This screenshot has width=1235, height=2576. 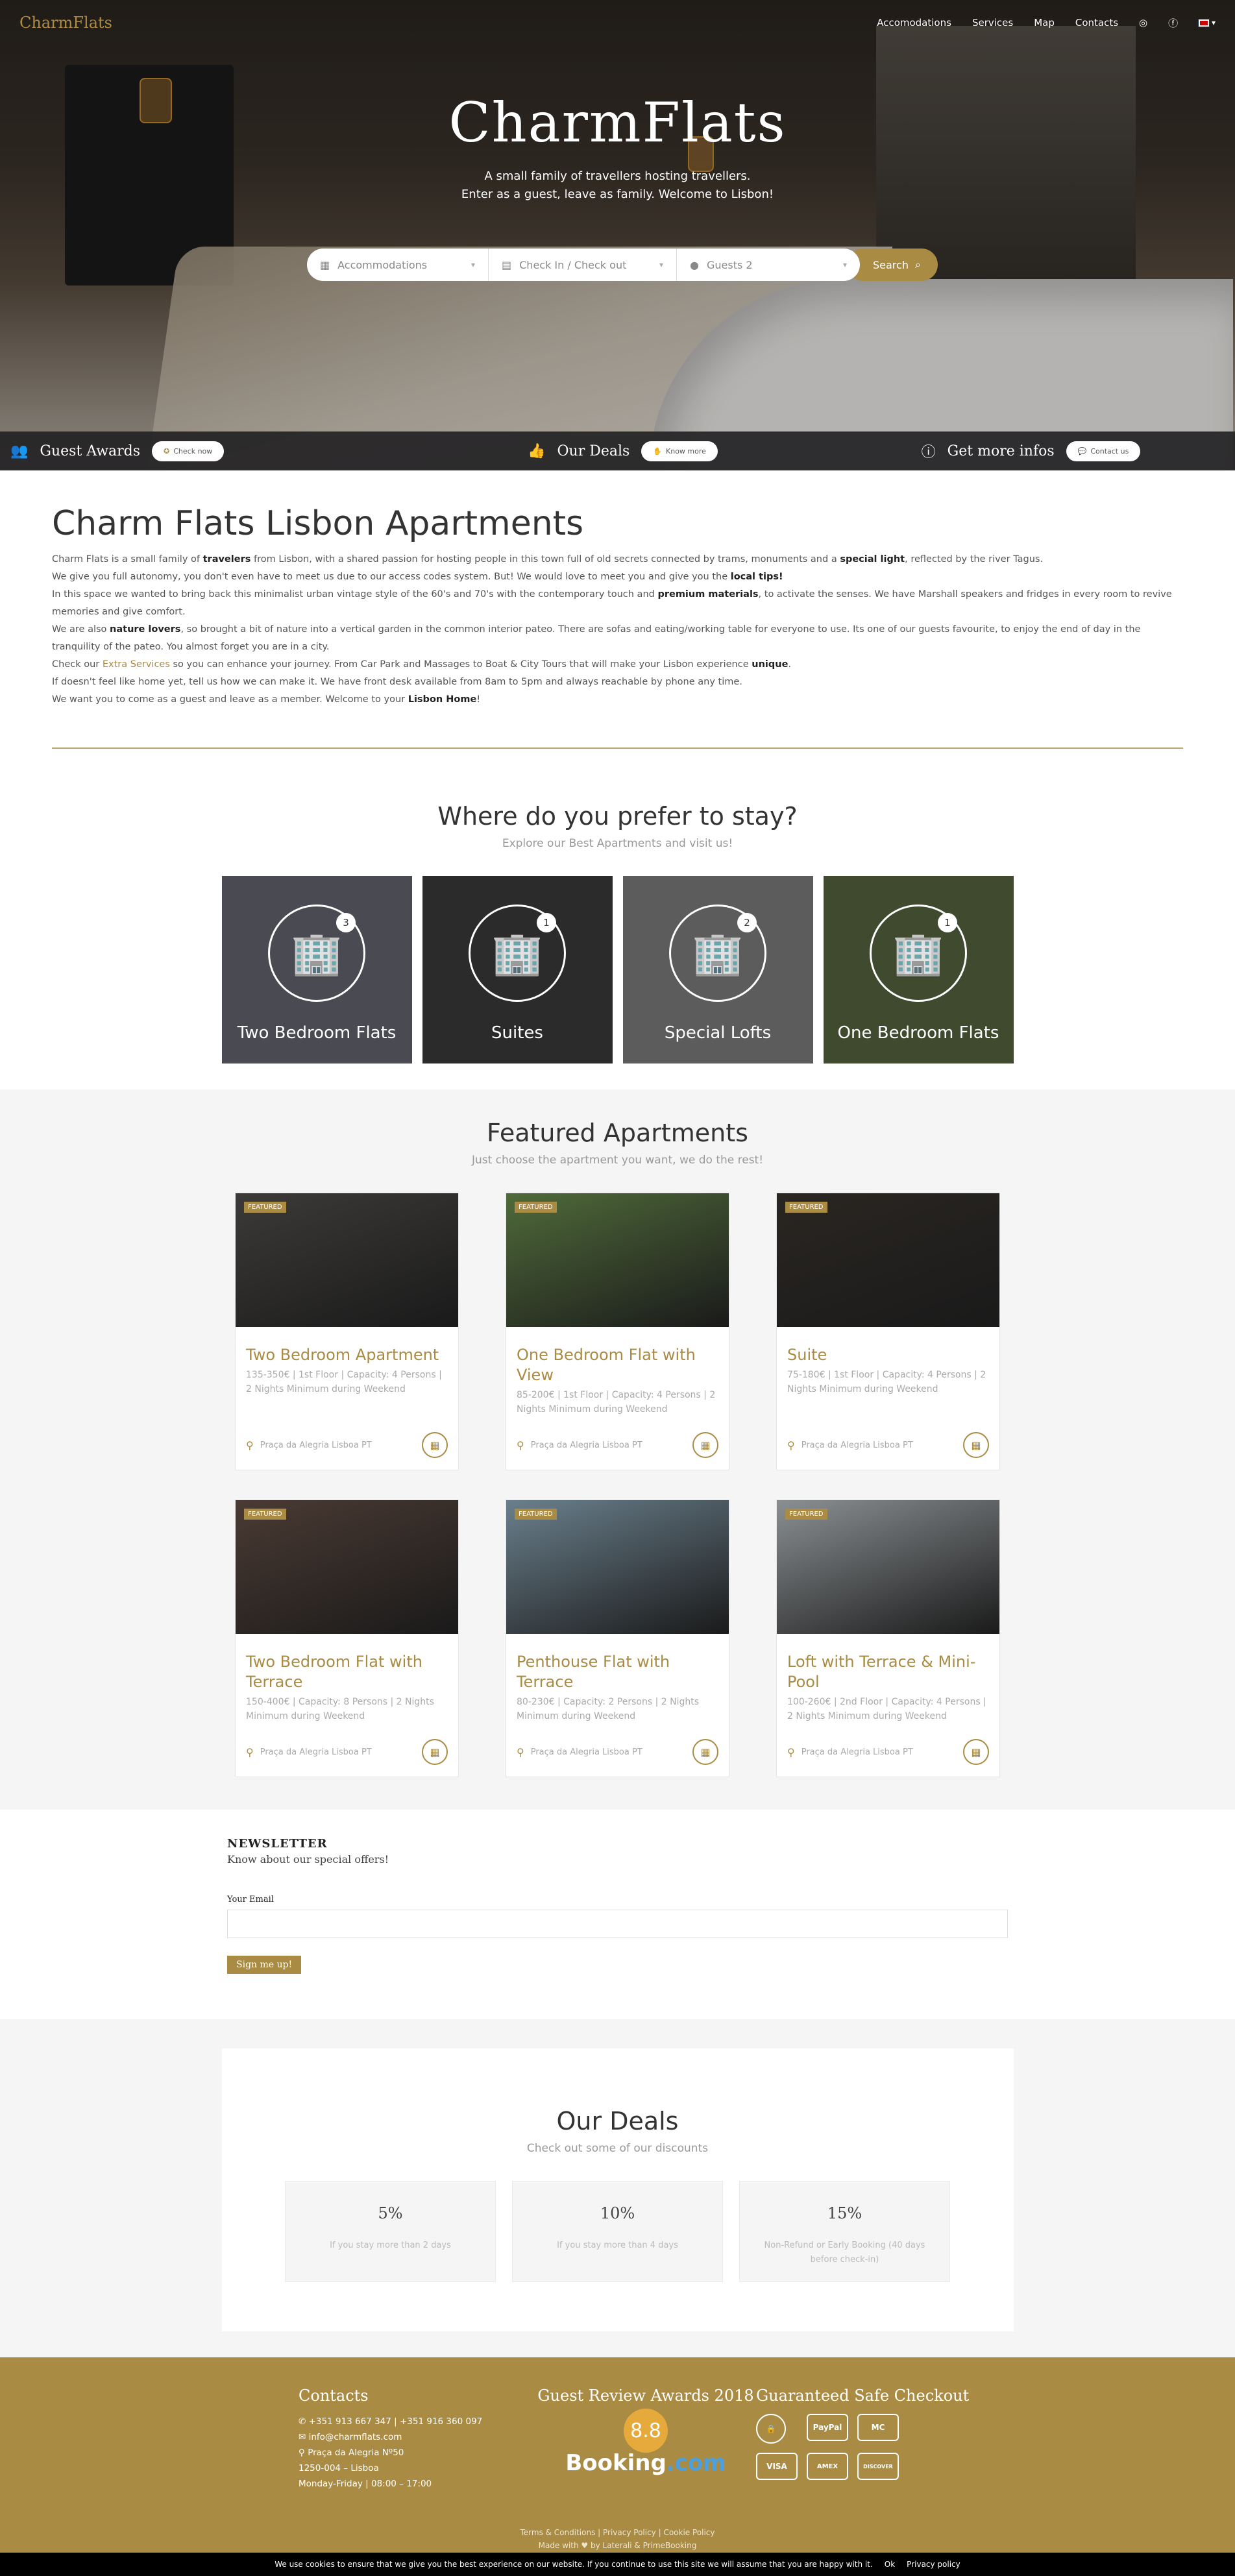 What do you see at coordinates (617, 1365) in the screenshot?
I see `apartment-title: One Bedroom Flat with View` at bounding box center [617, 1365].